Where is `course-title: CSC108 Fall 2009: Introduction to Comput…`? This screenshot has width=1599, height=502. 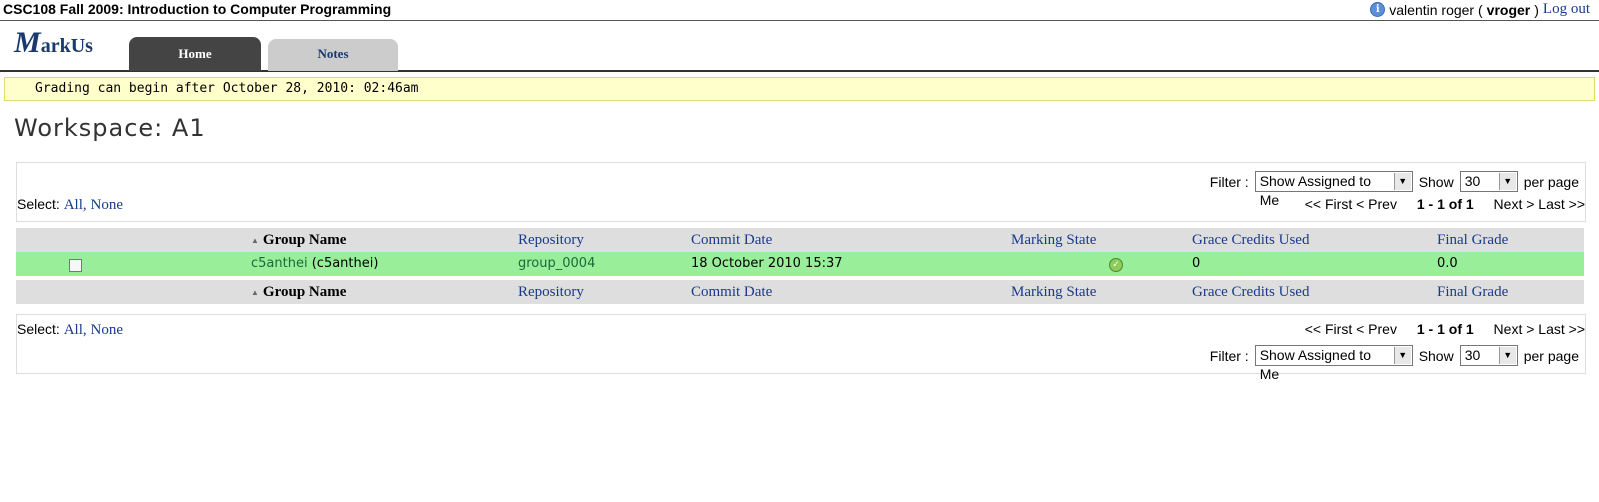 course-title: CSC108 Fall 2009: Introduction to Comput… is located at coordinates (197, 9).